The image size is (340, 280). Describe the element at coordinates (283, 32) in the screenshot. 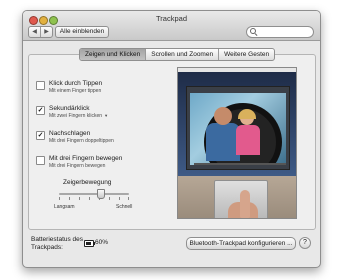

I see `search-input` at that location.